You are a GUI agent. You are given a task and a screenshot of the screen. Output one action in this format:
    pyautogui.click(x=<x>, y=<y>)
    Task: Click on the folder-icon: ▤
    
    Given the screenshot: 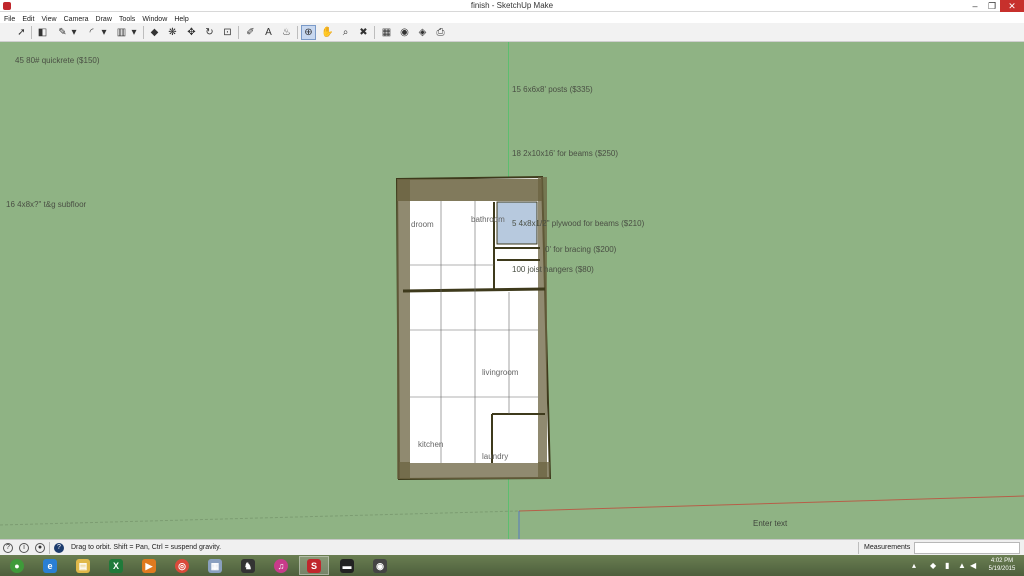 What is the action you would take?
    pyautogui.click(x=83, y=565)
    